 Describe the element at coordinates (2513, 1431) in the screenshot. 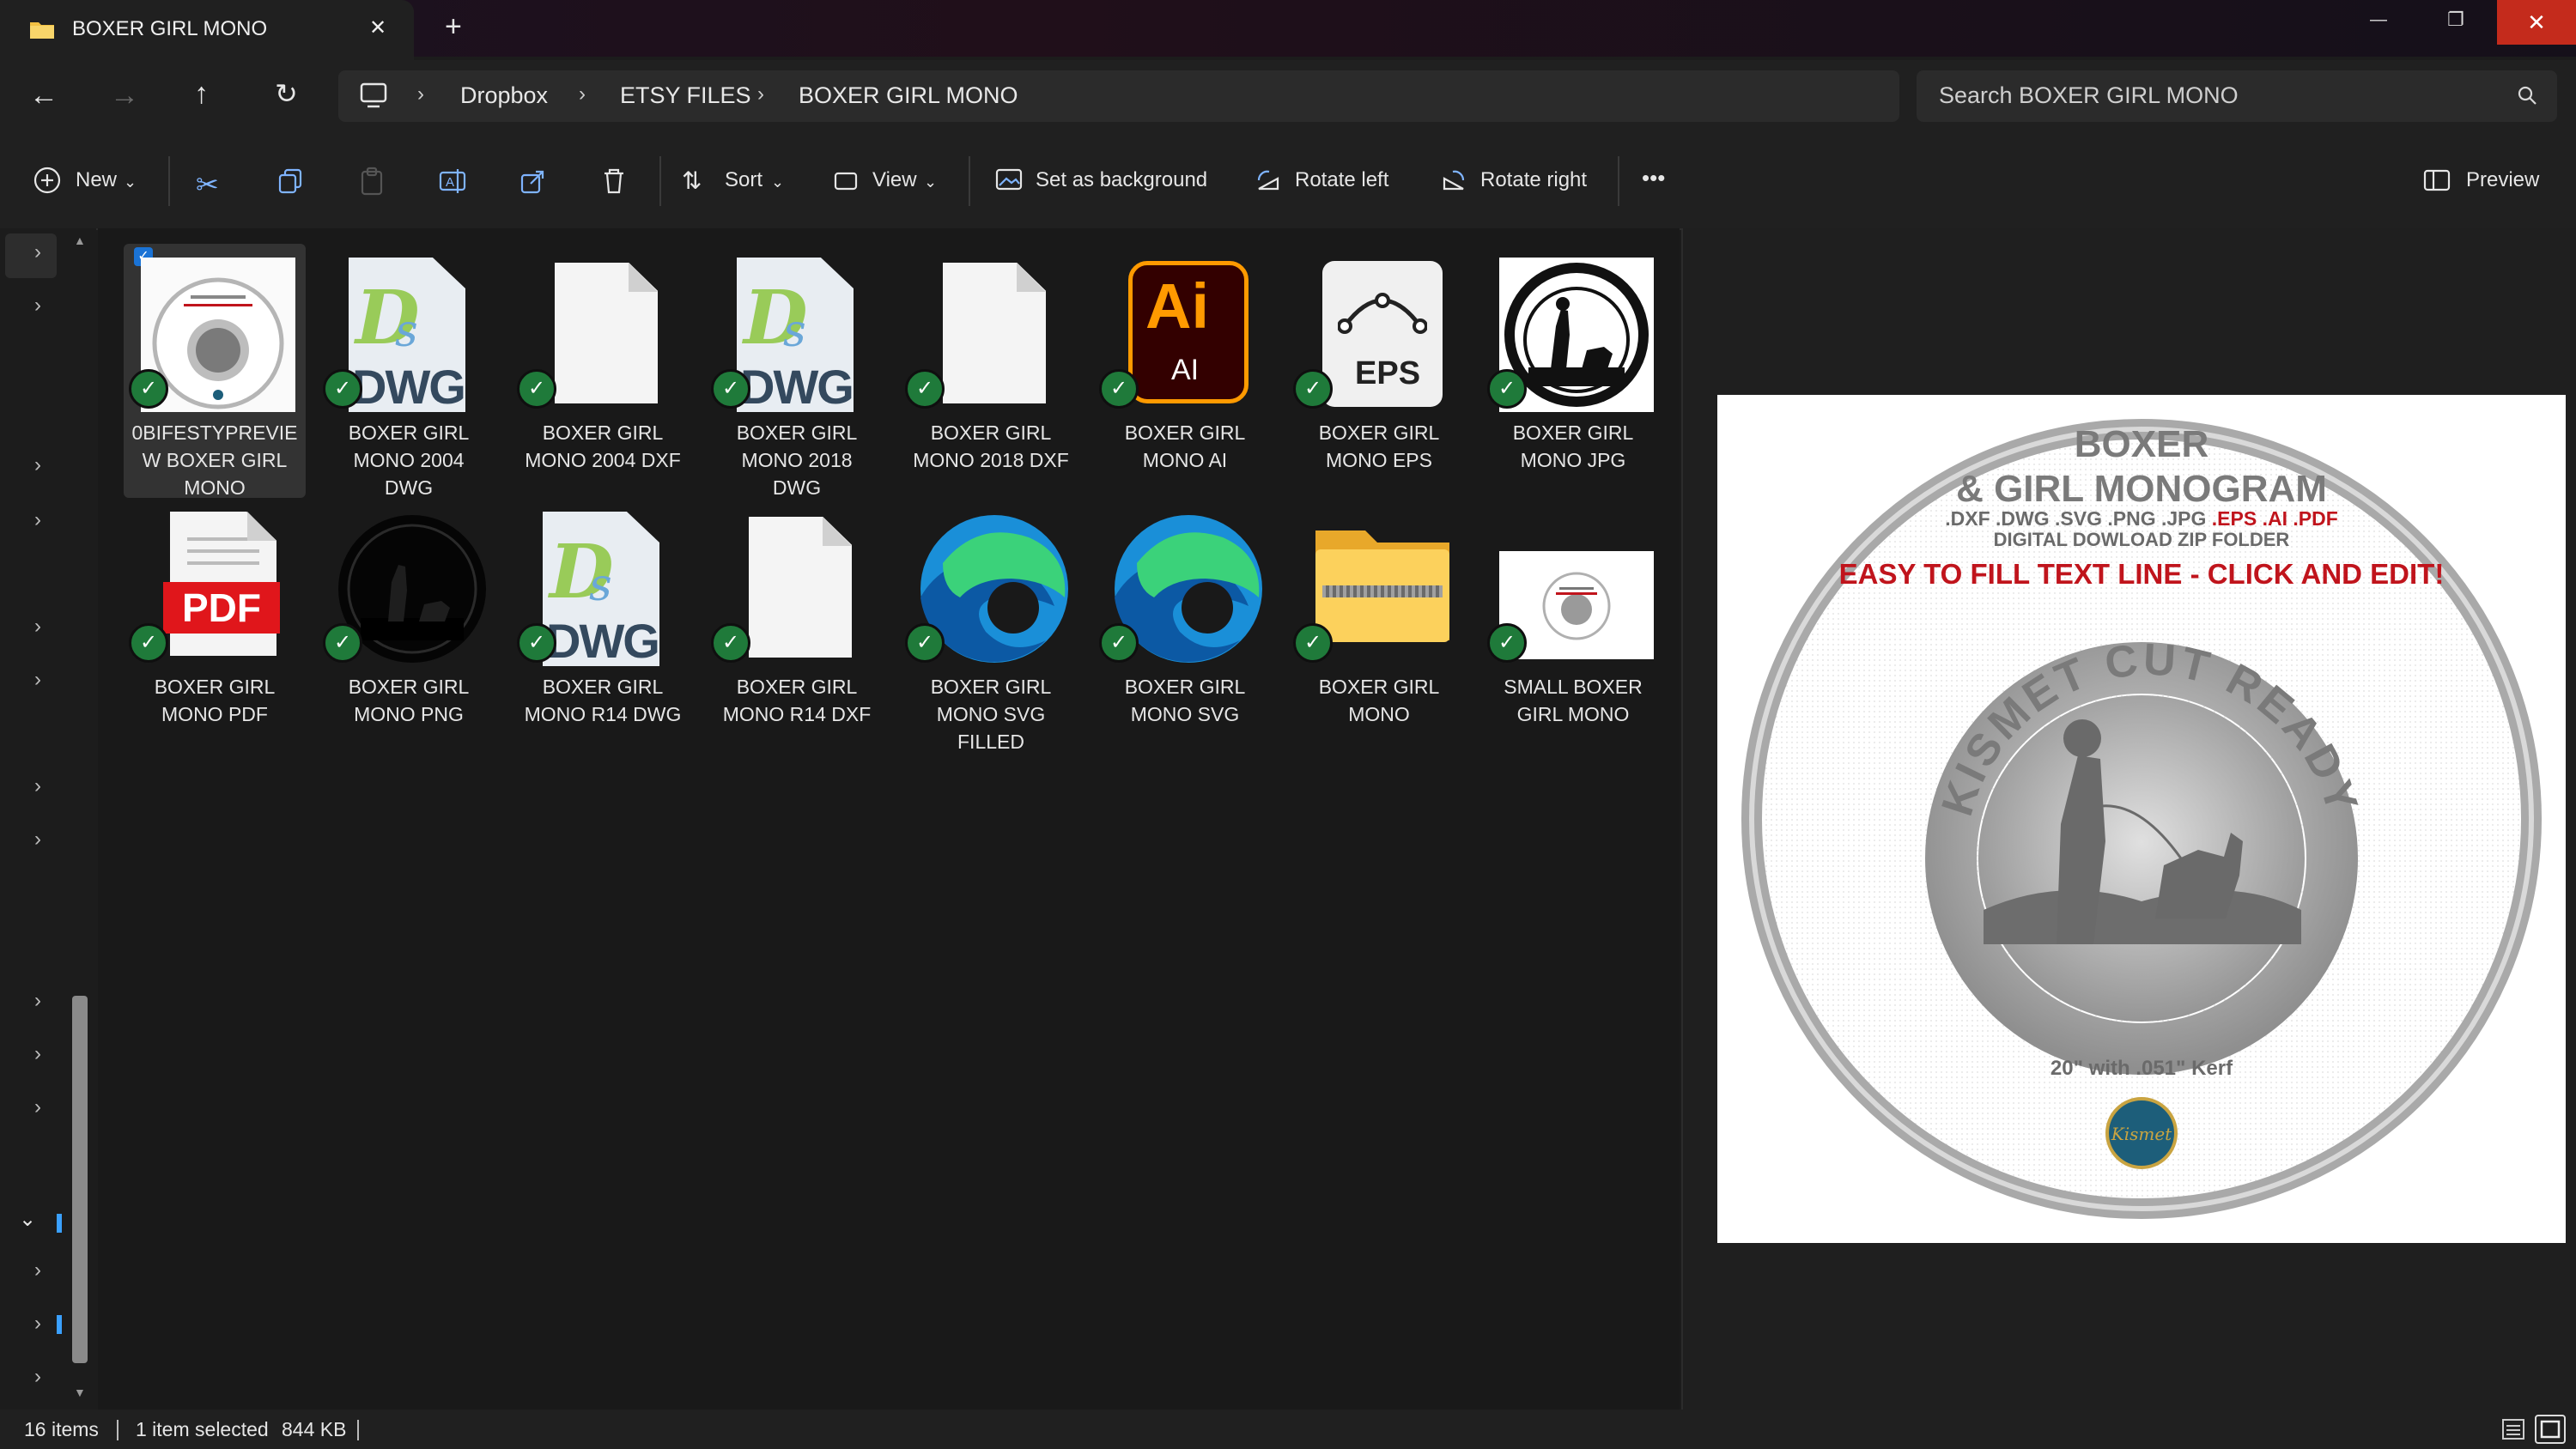

I see `details-view-icon` at that location.